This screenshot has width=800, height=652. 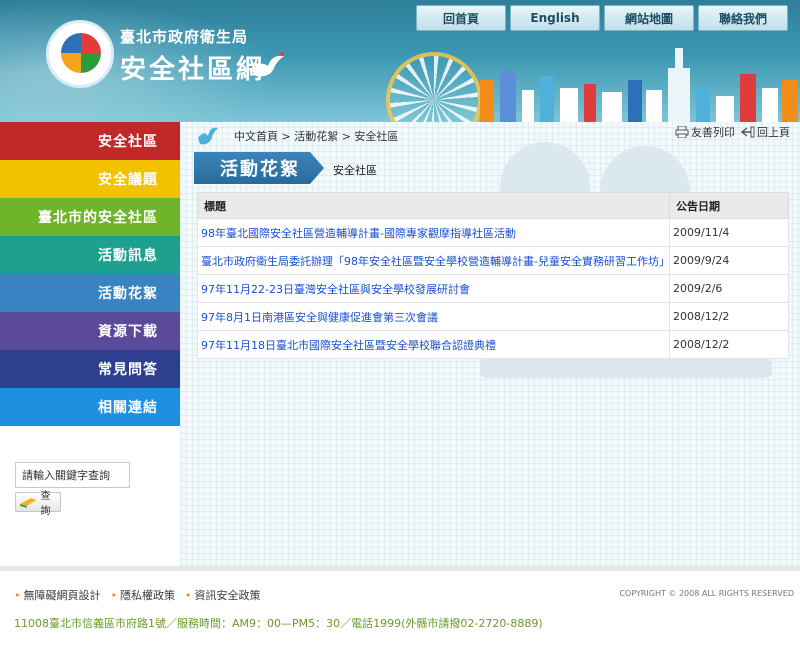 I want to click on print-button: 友善列印, so click(x=705, y=132).